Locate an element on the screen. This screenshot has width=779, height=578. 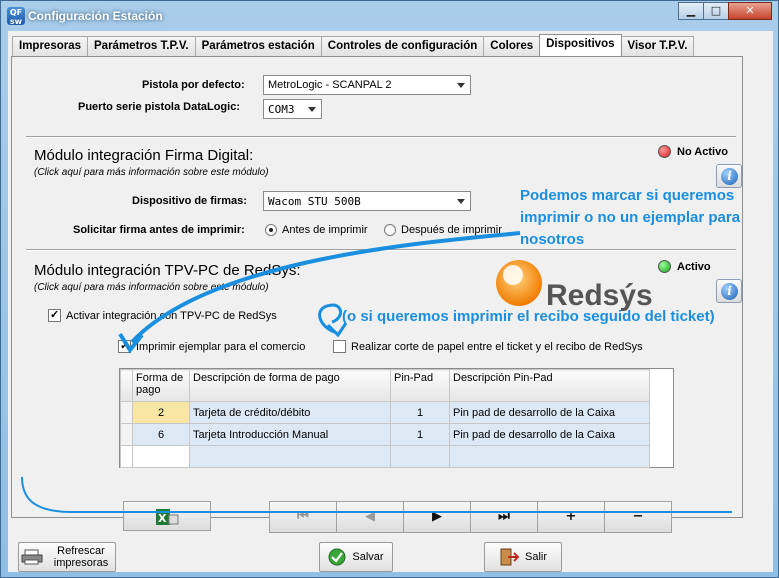
checkmark-icon is located at coordinates (337, 557).